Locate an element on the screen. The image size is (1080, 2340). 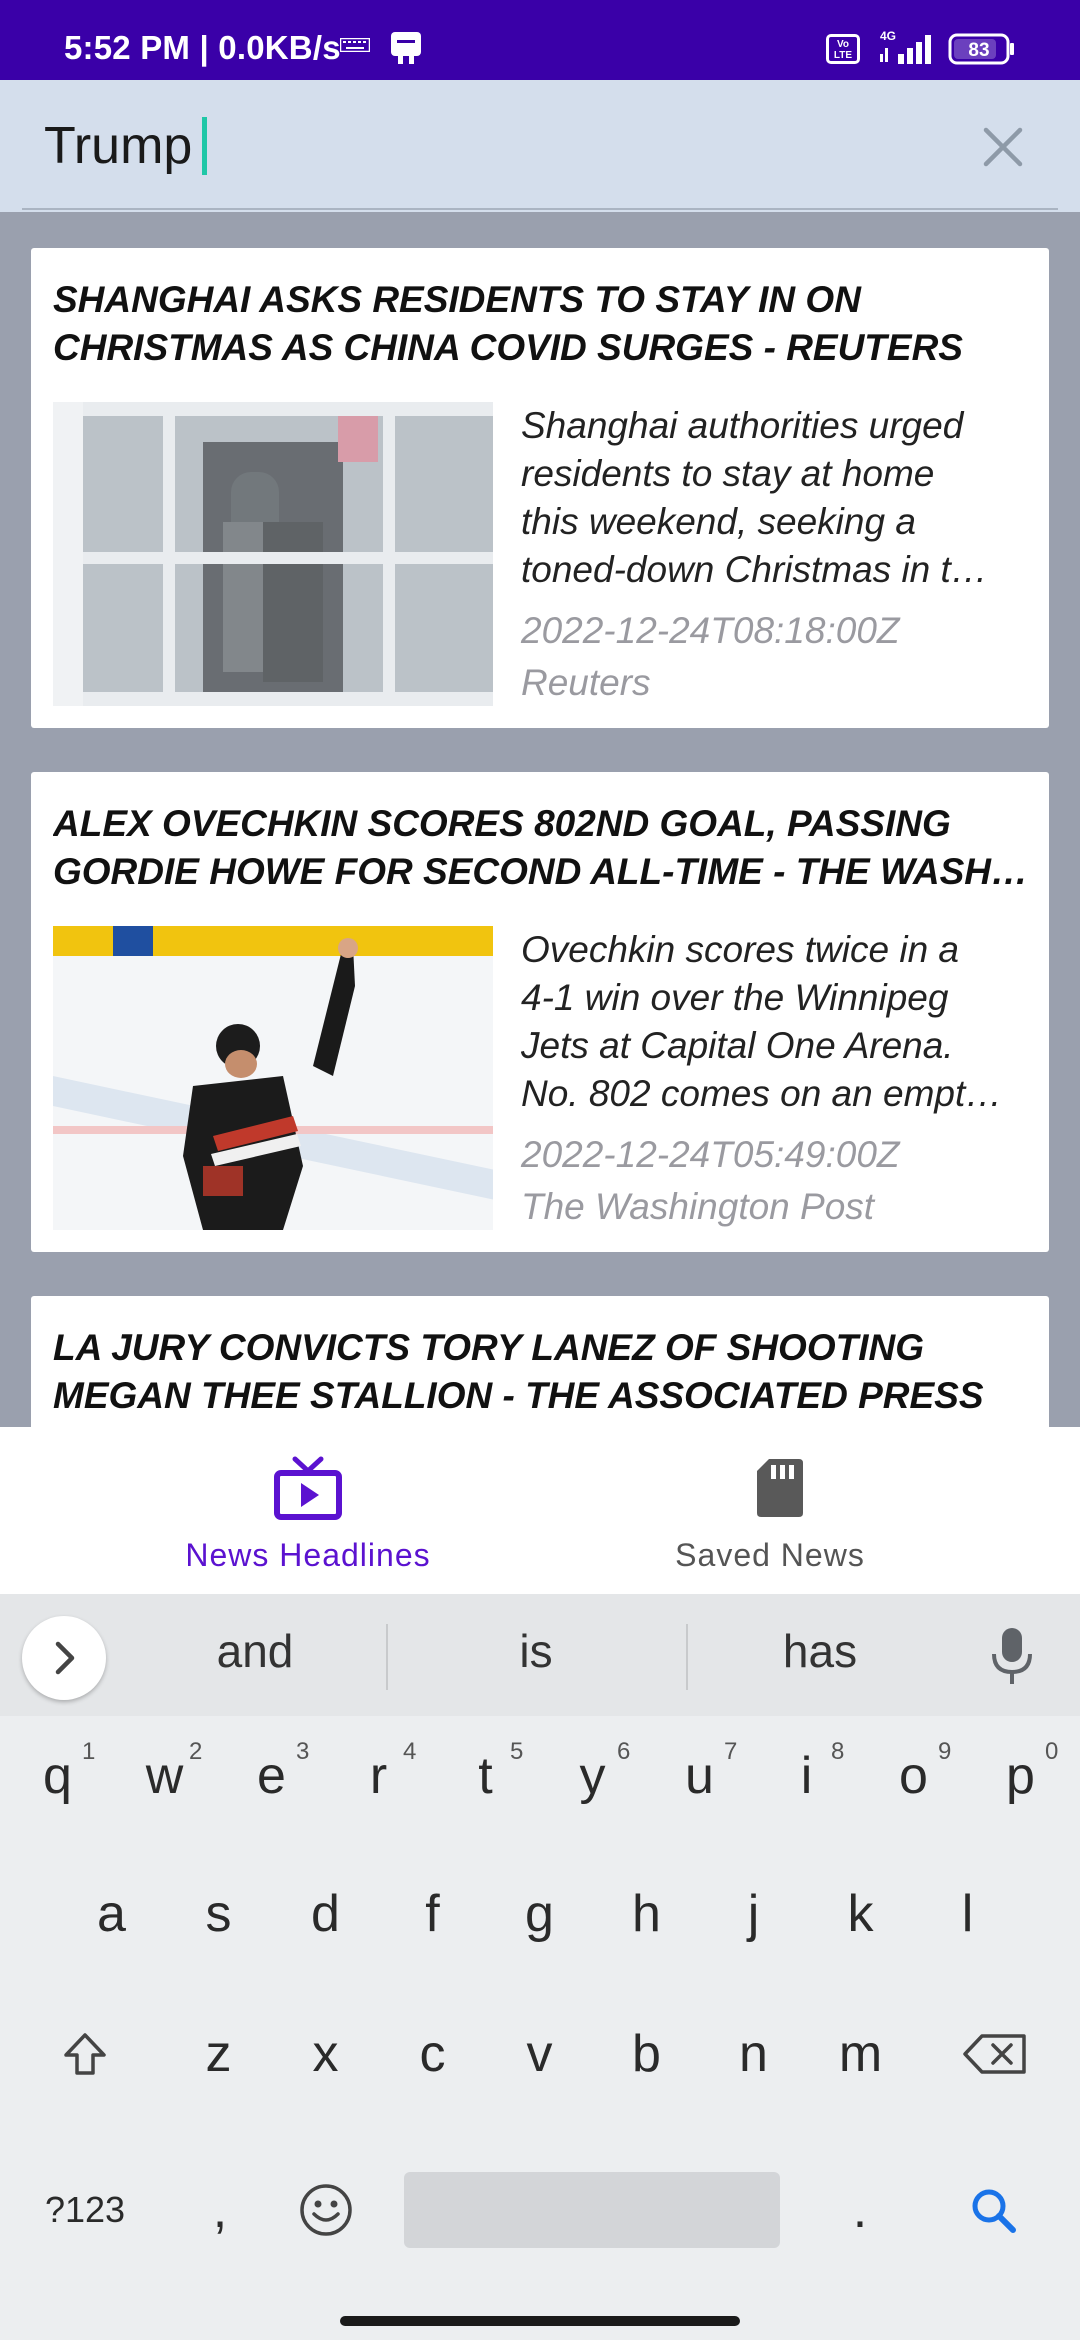
key-x: x is located at coordinates (325, 2054).